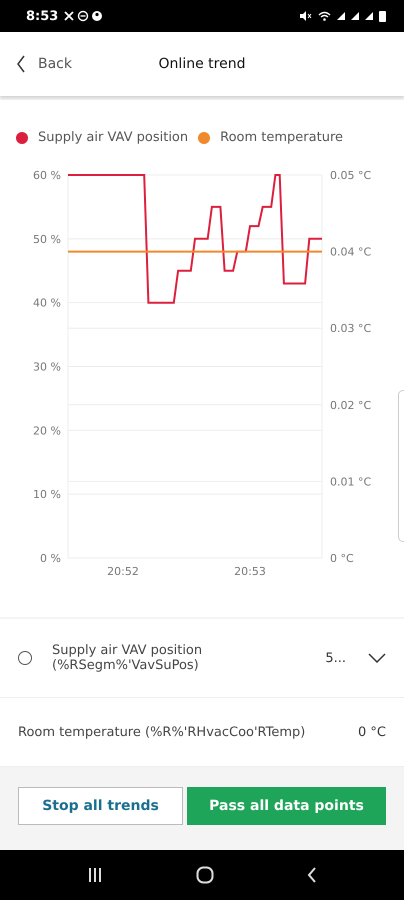  Describe the element at coordinates (50, 558) in the screenshot. I see `axis-label: 0 %` at that location.